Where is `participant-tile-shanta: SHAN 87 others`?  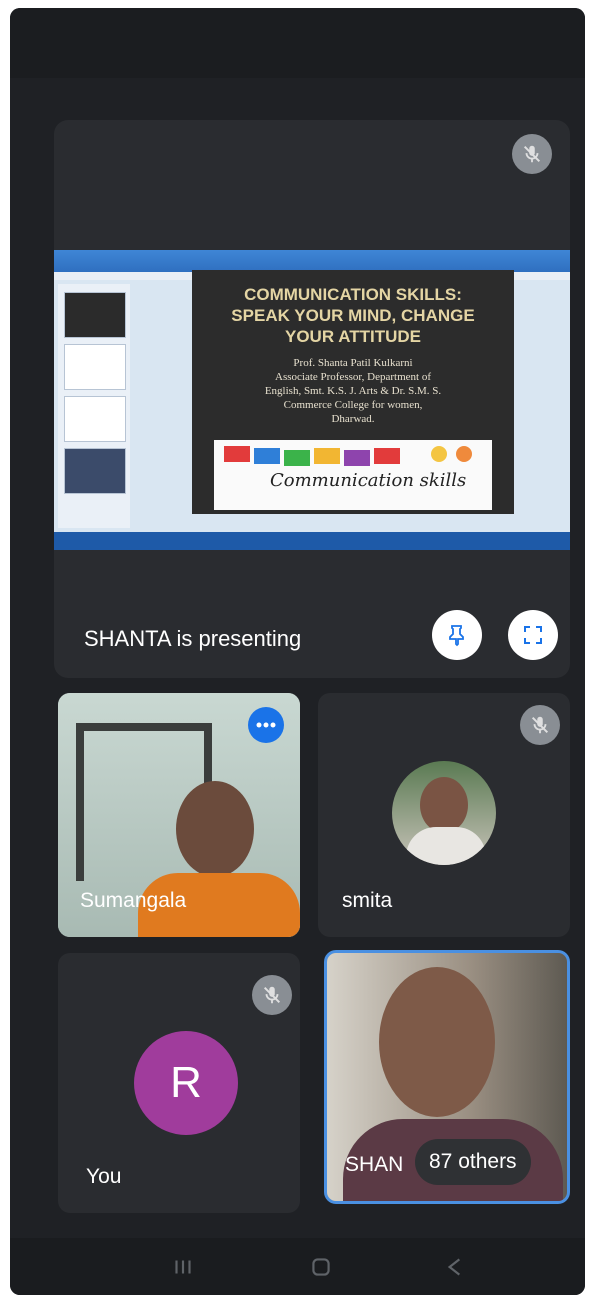 participant-tile-shanta: SHAN 87 others is located at coordinates (447, 1077).